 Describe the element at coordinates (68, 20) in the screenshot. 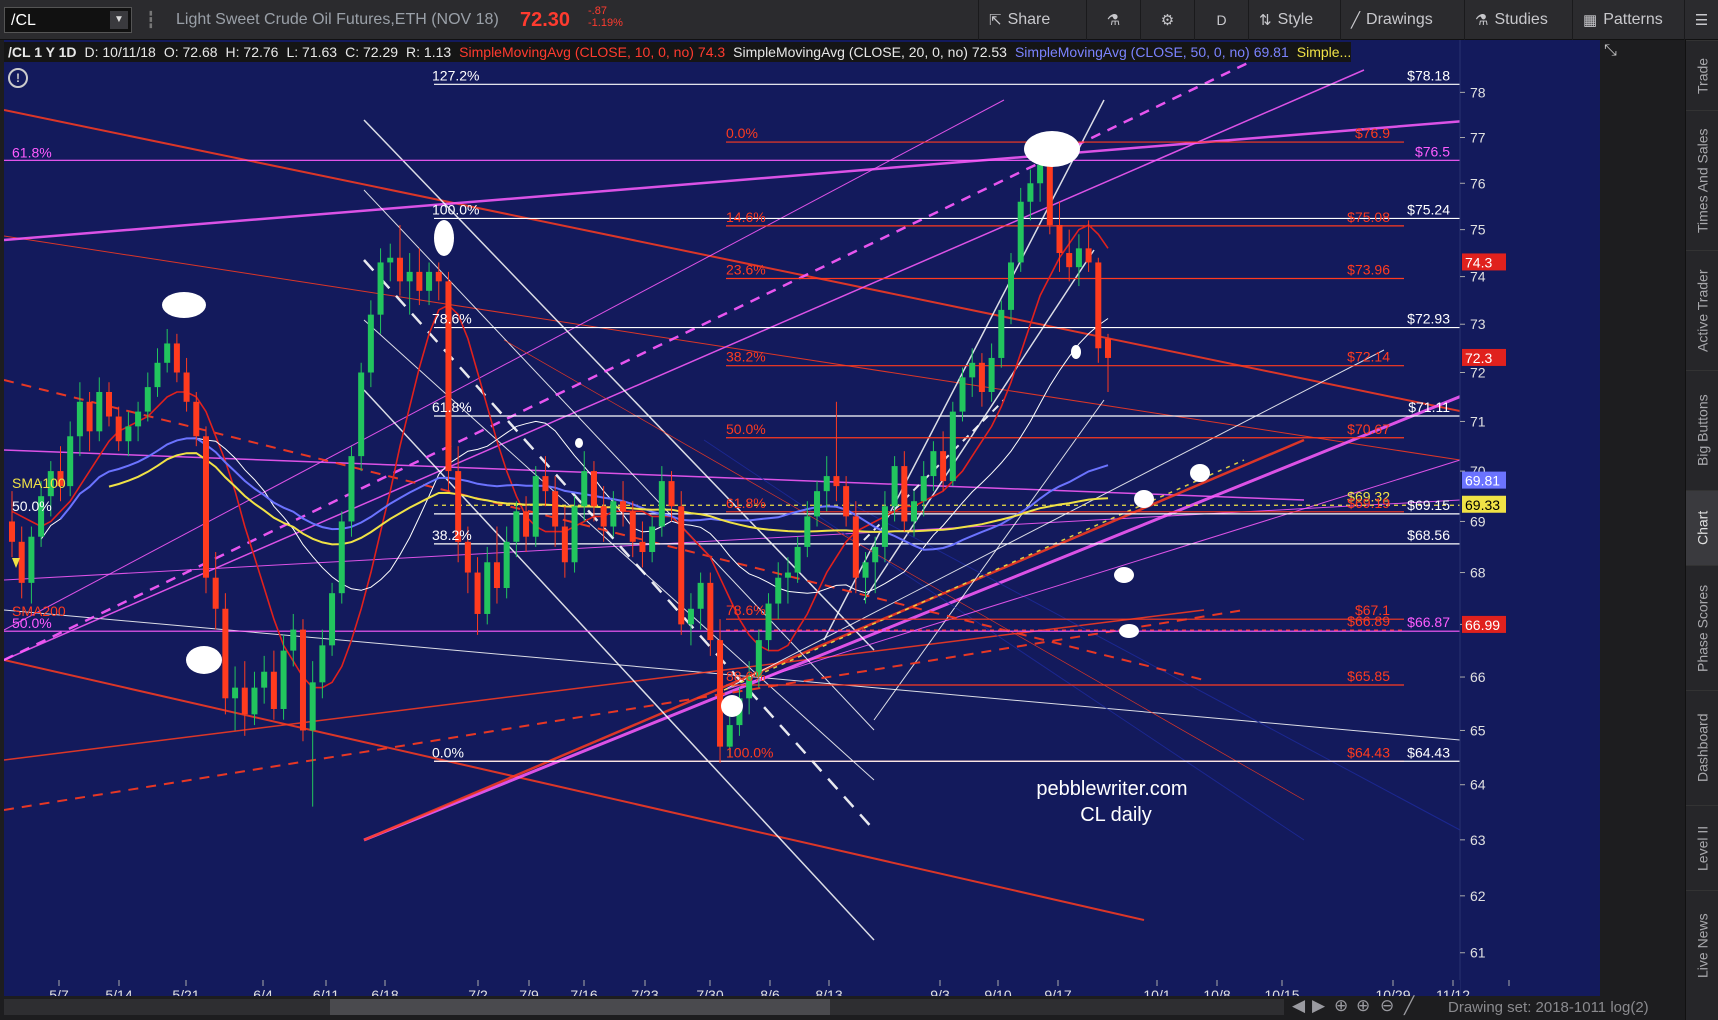

I see `symbol-input: /CL ▼` at that location.